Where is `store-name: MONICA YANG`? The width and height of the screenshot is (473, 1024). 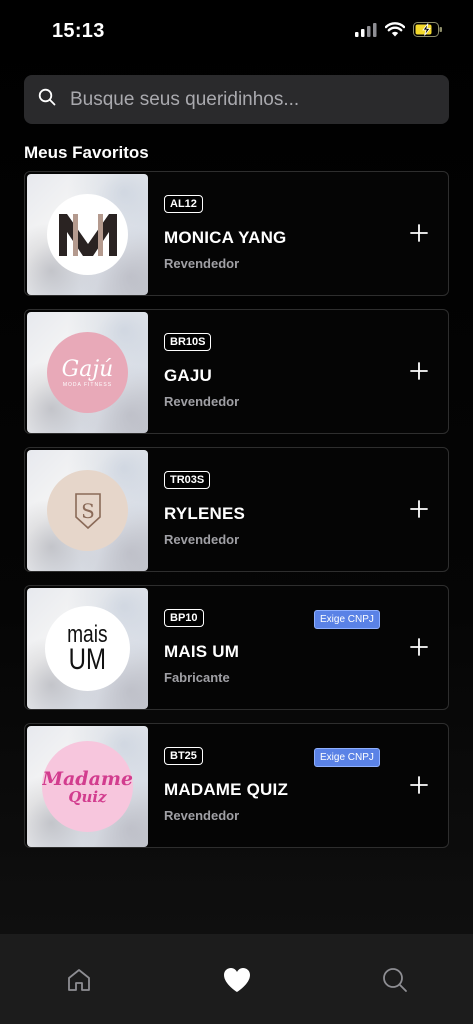
store-name: MONICA YANG is located at coordinates (225, 237).